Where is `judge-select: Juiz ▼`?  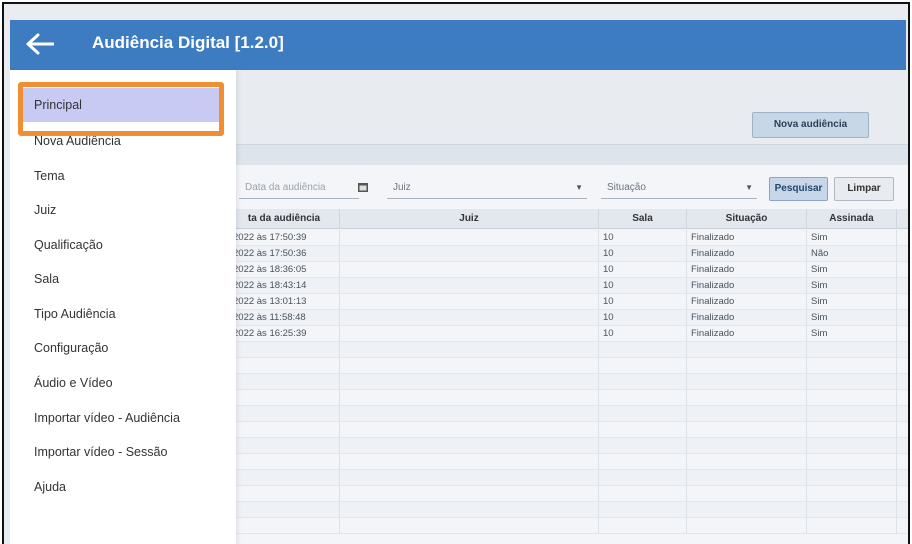
judge-select: Juiz ▼ is located at coordinates (487, 188).